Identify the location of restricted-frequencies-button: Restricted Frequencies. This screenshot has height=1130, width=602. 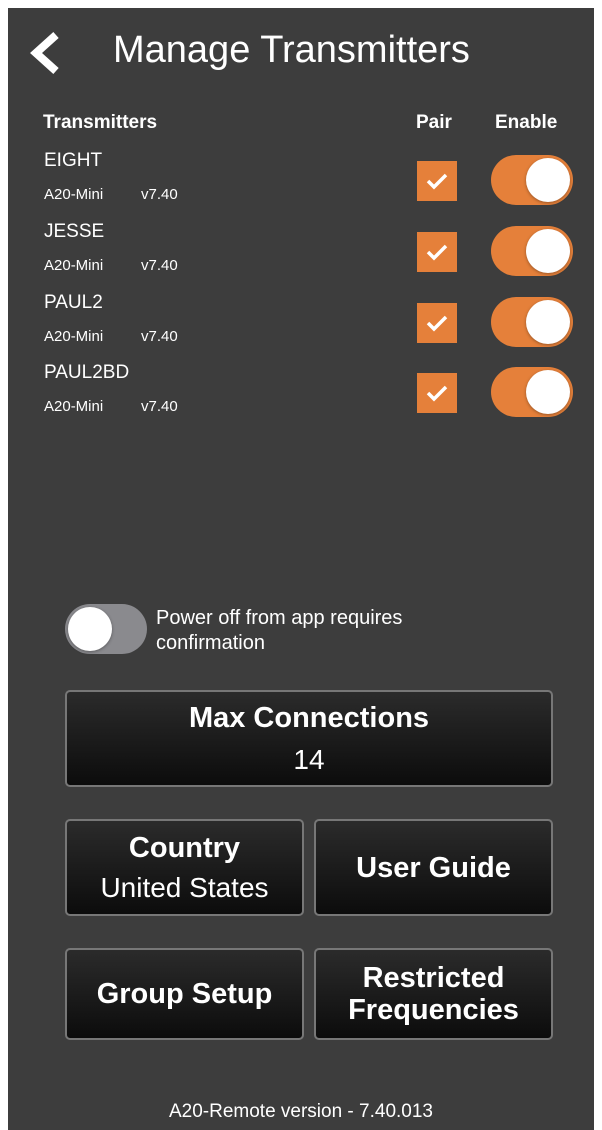
(433, 994).